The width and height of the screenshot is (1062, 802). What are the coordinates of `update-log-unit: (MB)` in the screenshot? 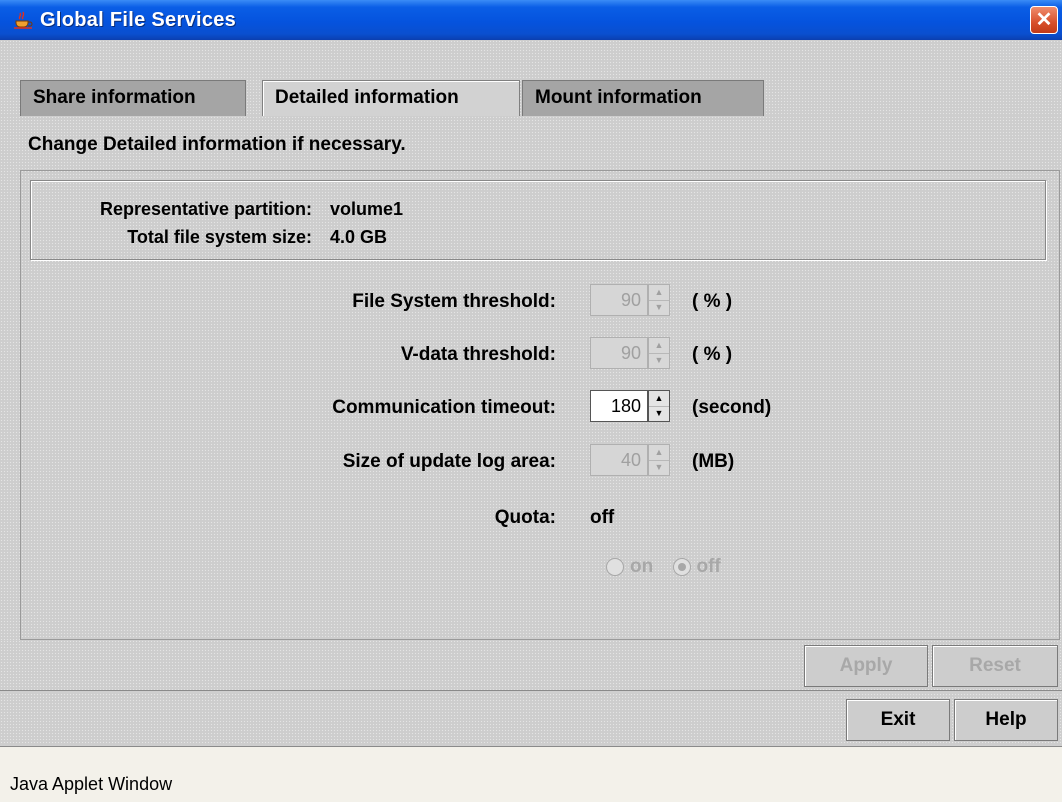 It's located at (713, 461).